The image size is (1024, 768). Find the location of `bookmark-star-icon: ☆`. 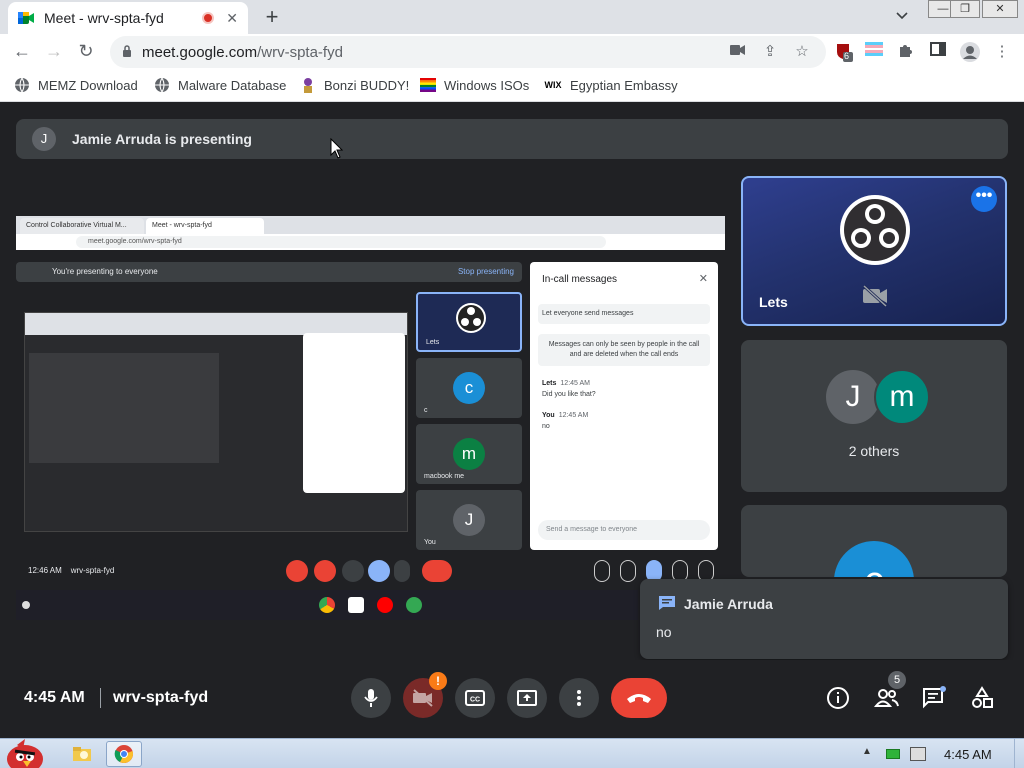

bookmark-star-icon: ☆ is located at coordinates (802, 52).